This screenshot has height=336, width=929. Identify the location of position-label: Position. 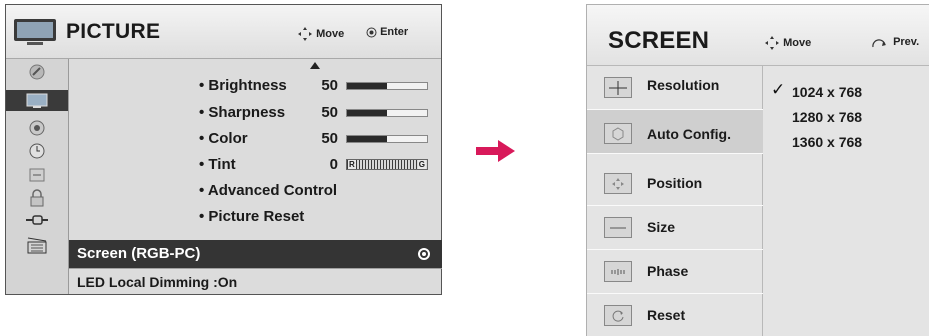
(675, 183).